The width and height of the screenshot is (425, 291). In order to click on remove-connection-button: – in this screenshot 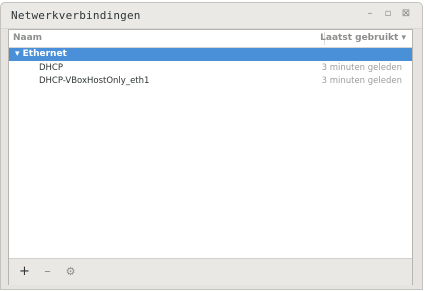, I will do `click(47, 271)`.